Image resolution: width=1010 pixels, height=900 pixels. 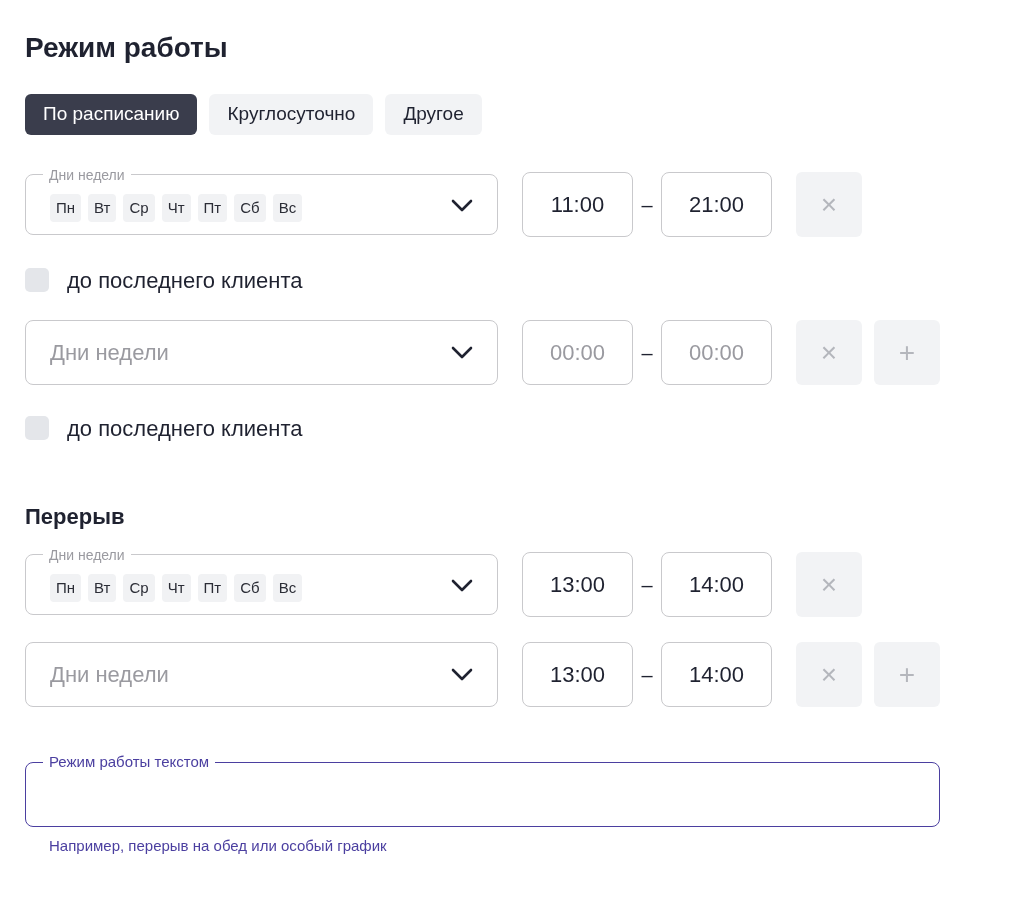 I want to click on page-title: Режим работы, so click(x=127, y=48).